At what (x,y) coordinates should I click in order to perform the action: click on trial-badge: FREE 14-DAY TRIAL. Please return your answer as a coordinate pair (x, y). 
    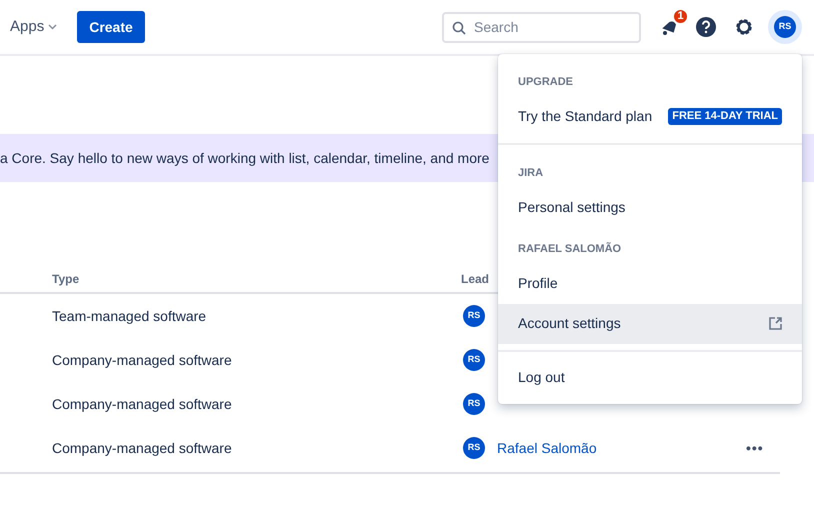
    Looking at the image, I should click on (725, 116).